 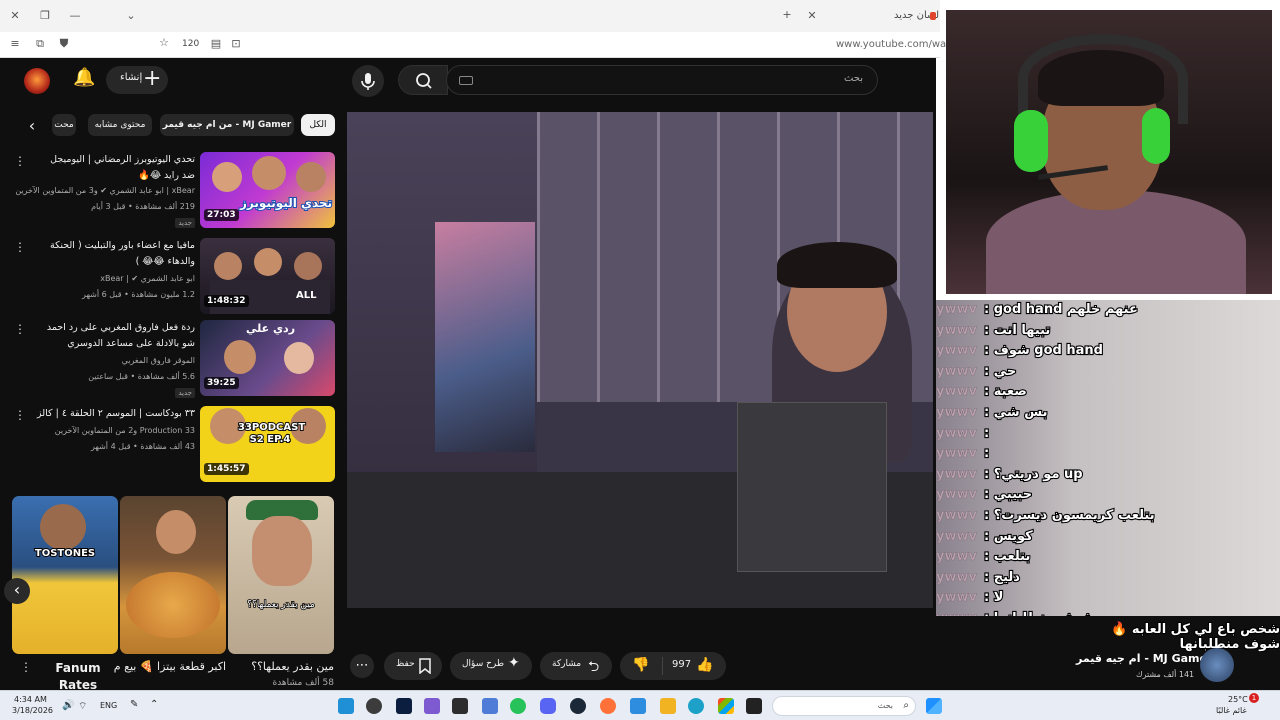 What do you see at coordinates (1043, 350) in the screenshot?
I see `chat-text: : شوف god hand` at bounding box center [1043, 350].